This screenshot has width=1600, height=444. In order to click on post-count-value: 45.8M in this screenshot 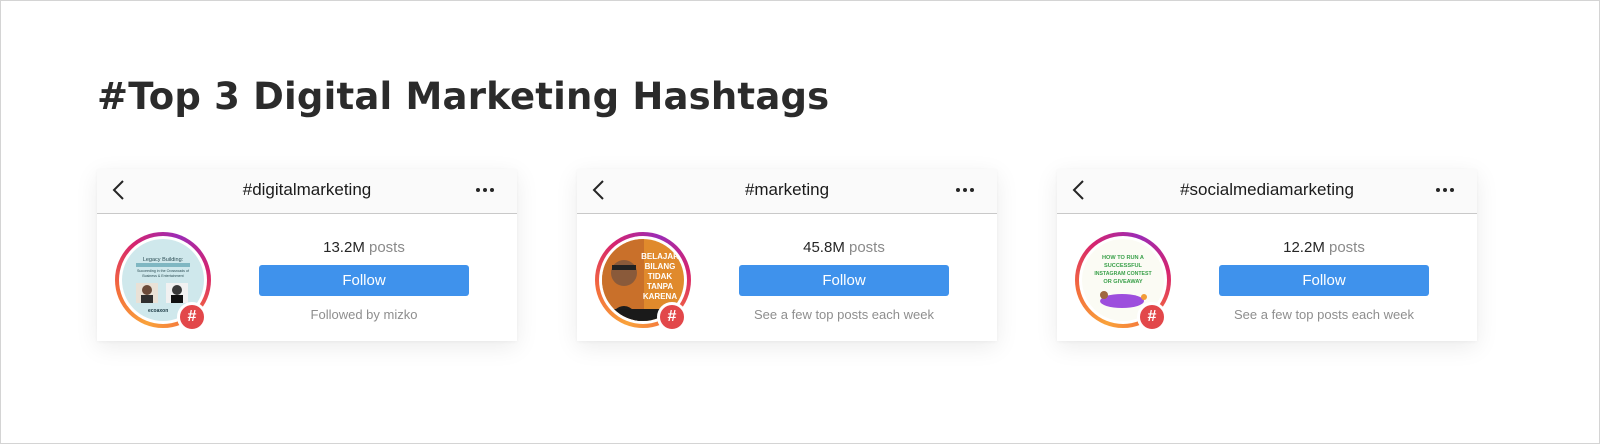, I will do `click(824, 247)`.